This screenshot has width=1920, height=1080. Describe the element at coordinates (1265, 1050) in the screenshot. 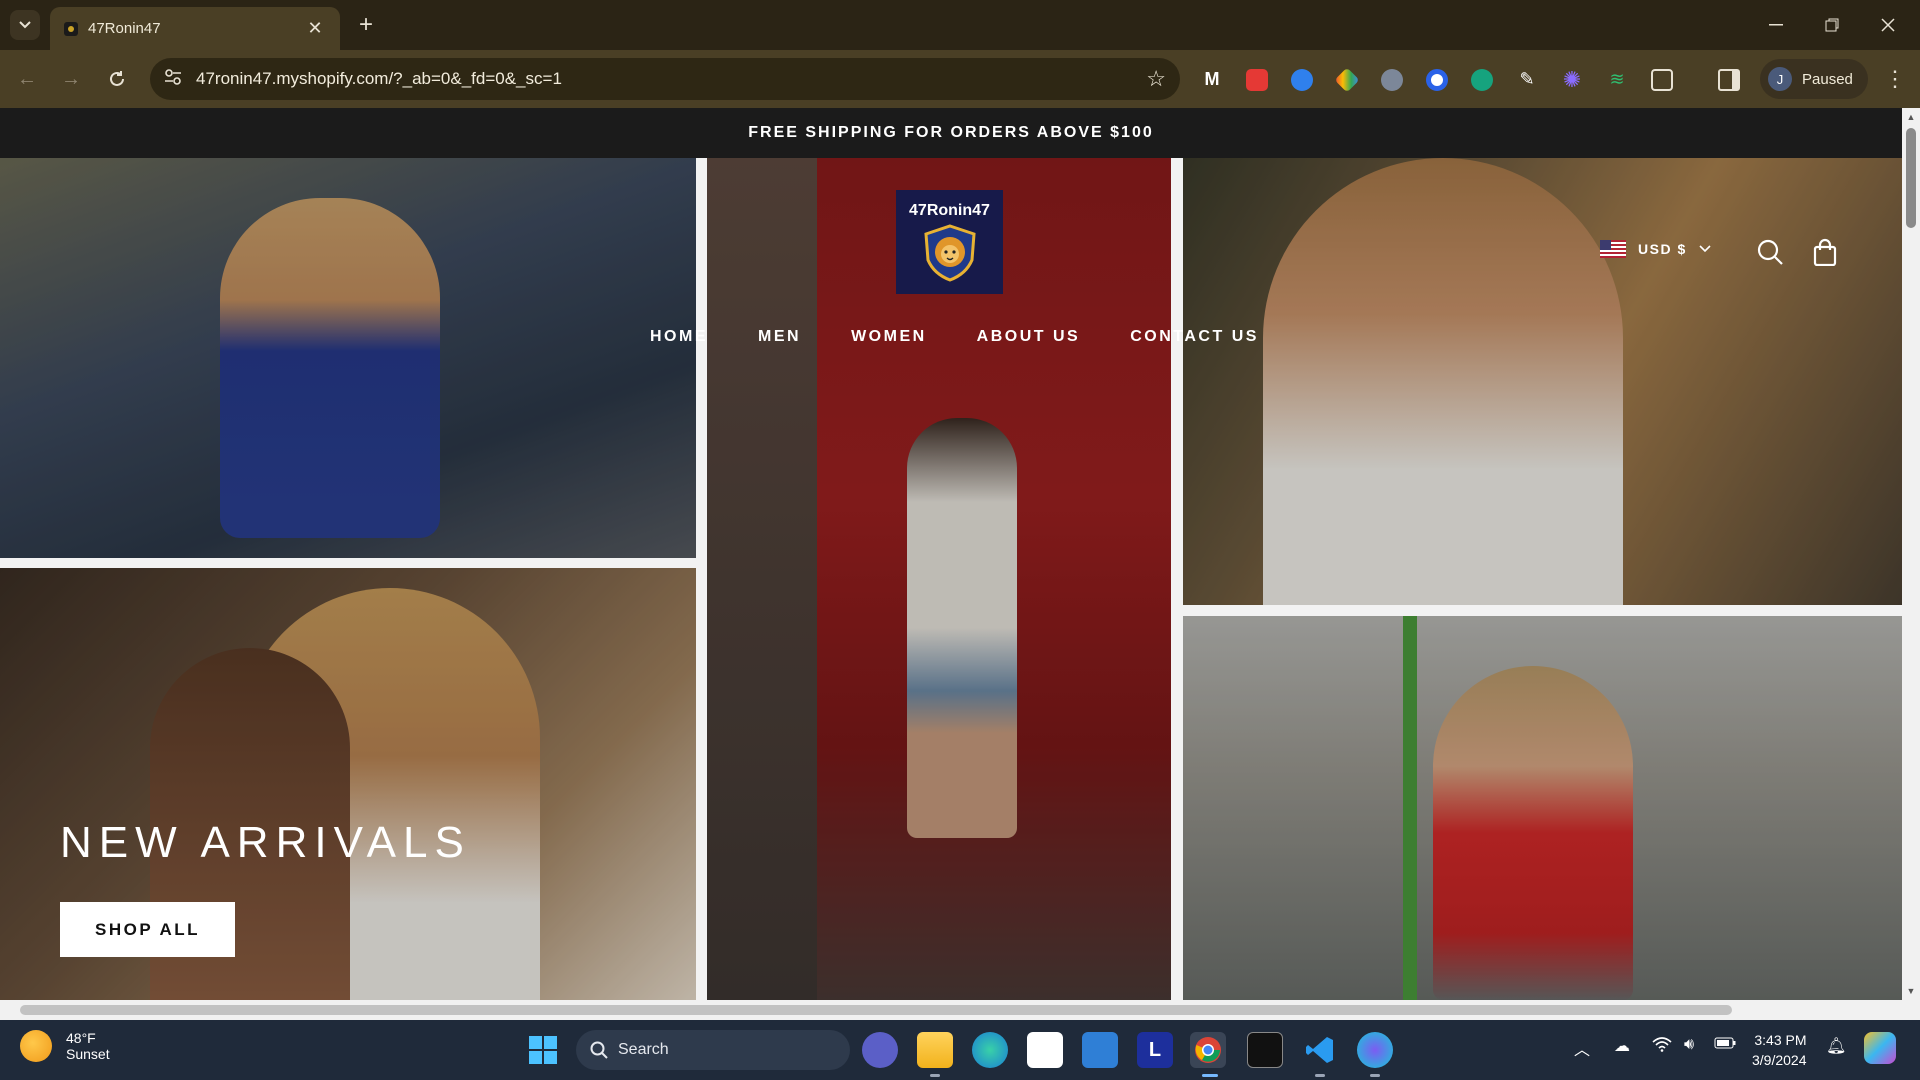

I see `terminal-icon` at that location.